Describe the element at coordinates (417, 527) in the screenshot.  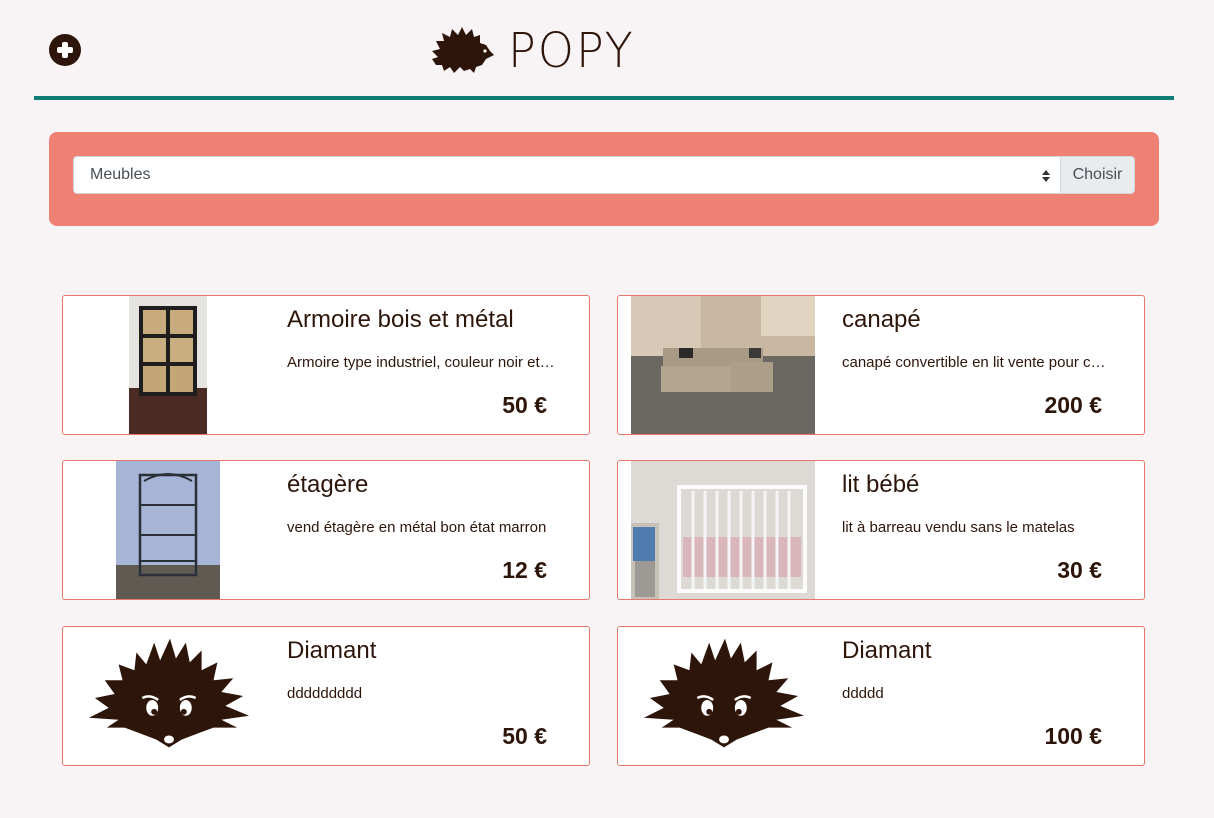
I see `listing-description: vend étagère en métal bon état marron` at that location.